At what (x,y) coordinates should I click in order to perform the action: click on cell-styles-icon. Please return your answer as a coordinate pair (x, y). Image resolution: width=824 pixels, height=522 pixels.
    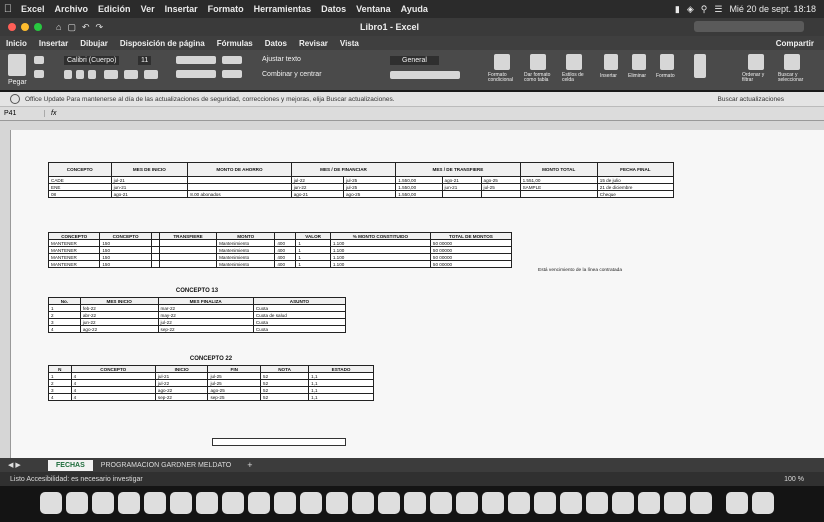
    Looking at the image, I should click on (574, 62).